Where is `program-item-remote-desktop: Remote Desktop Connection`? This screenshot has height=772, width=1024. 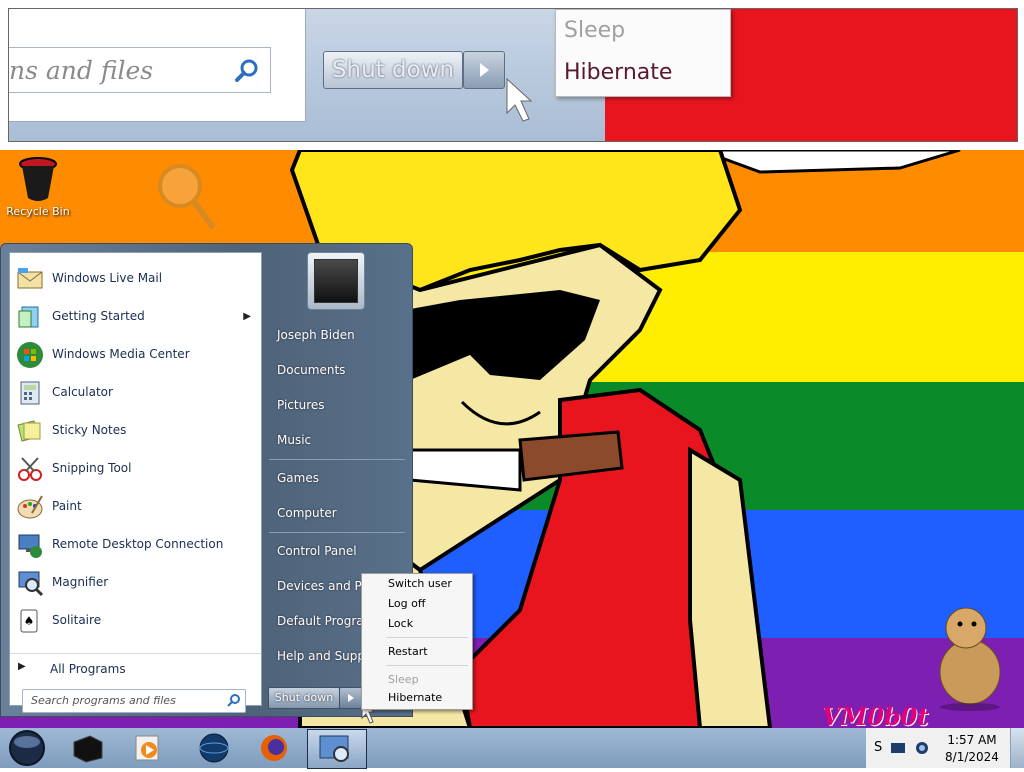 program-item-remote-desktop: Remote Desktop Connection is located at coordinates (135, 545).